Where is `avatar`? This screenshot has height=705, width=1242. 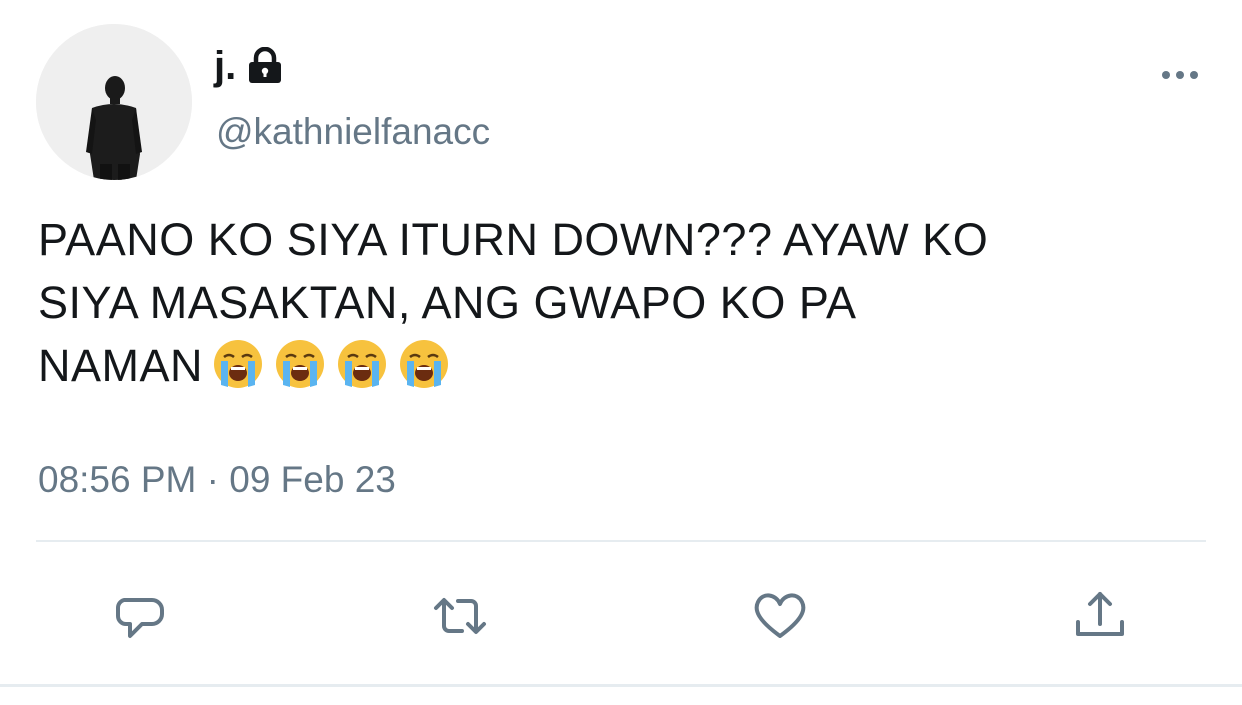
avatar is located at coordinates (114, 102).